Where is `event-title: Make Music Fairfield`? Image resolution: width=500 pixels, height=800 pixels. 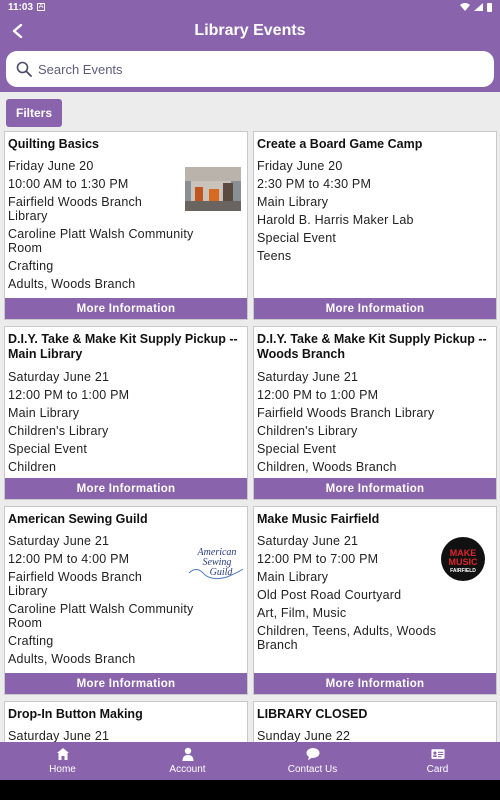
event-title: Make Music Fairfield is located at coordinates (318, 519).